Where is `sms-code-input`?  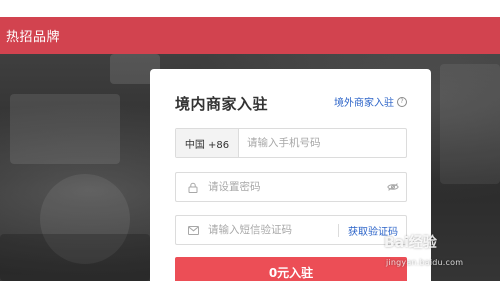 sms-code-input is located at coordinates (272, 230).